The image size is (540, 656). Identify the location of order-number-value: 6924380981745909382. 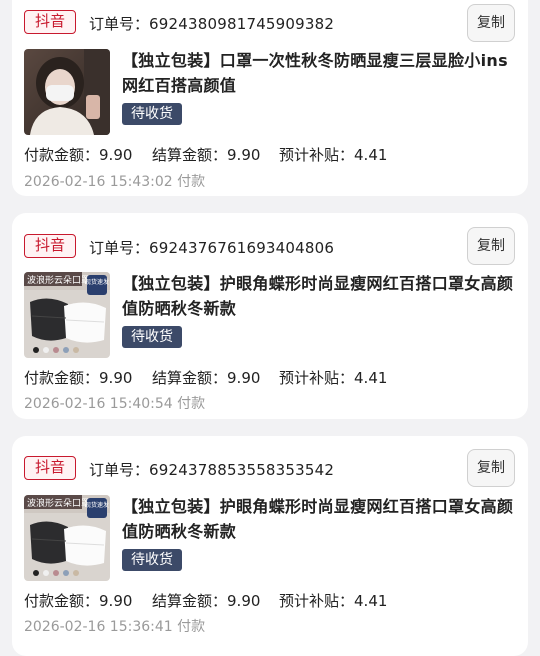
(242, 24).